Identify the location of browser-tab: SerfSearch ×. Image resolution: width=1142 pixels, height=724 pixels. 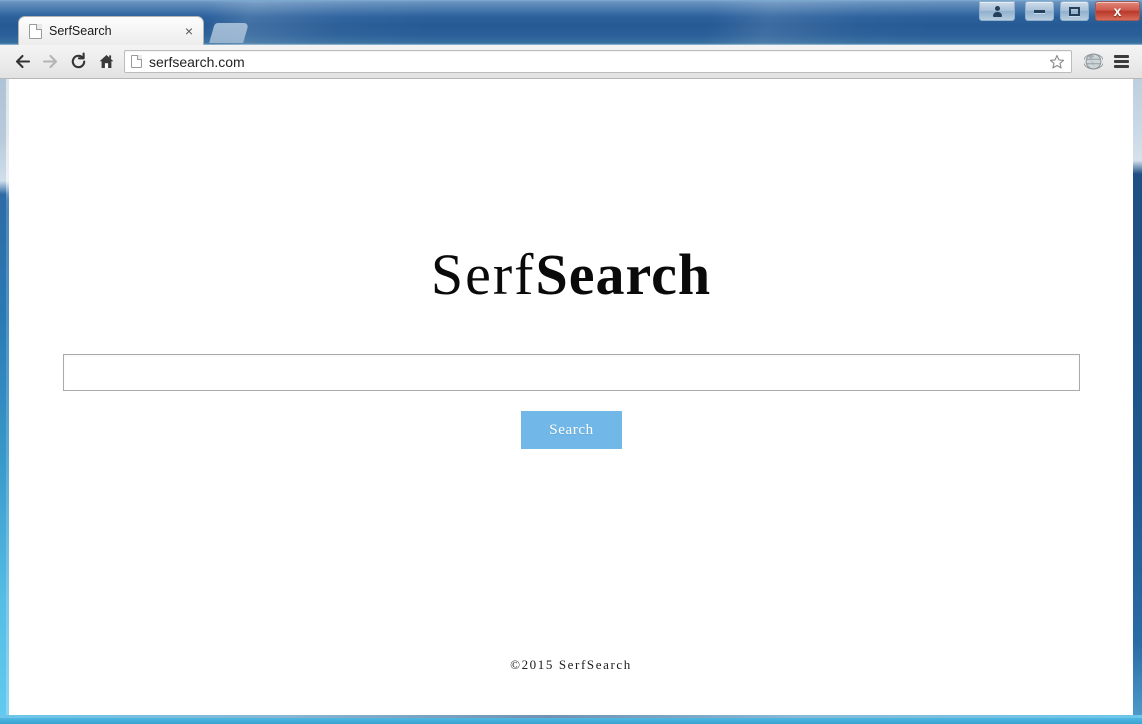
(111, 30).